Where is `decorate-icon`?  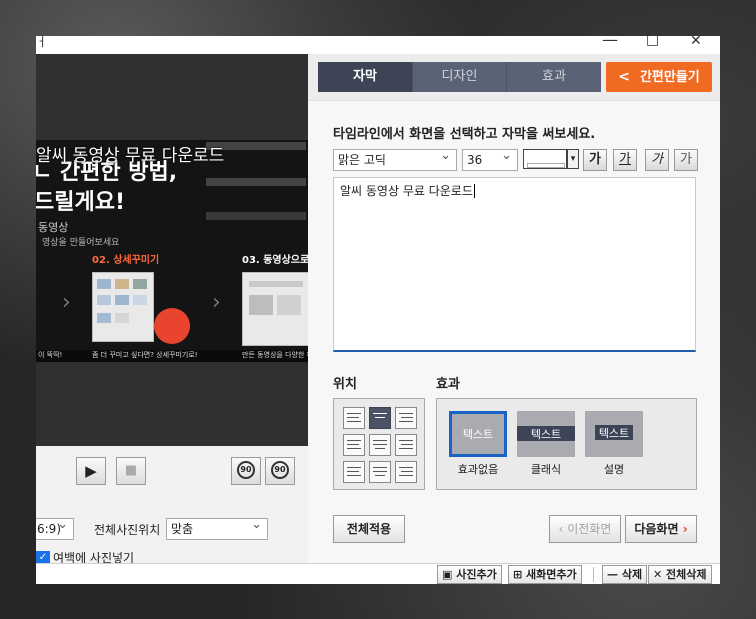 decorate-icon is located at coordinates (172, 326).